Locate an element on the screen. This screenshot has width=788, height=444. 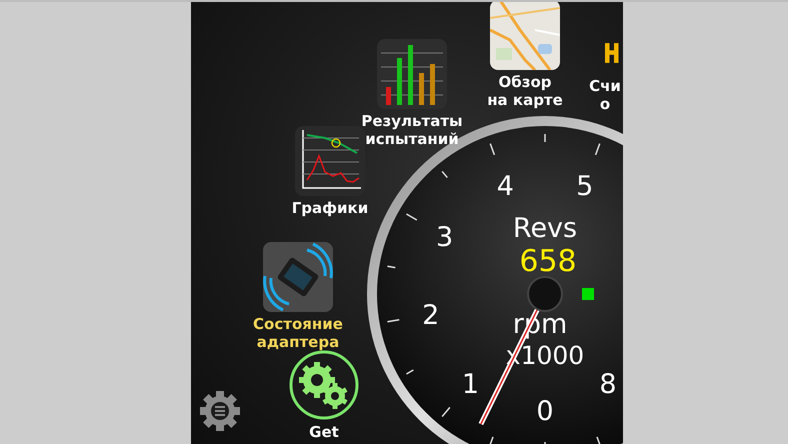
app-label: Счи о is located at coordinates (605, 95).